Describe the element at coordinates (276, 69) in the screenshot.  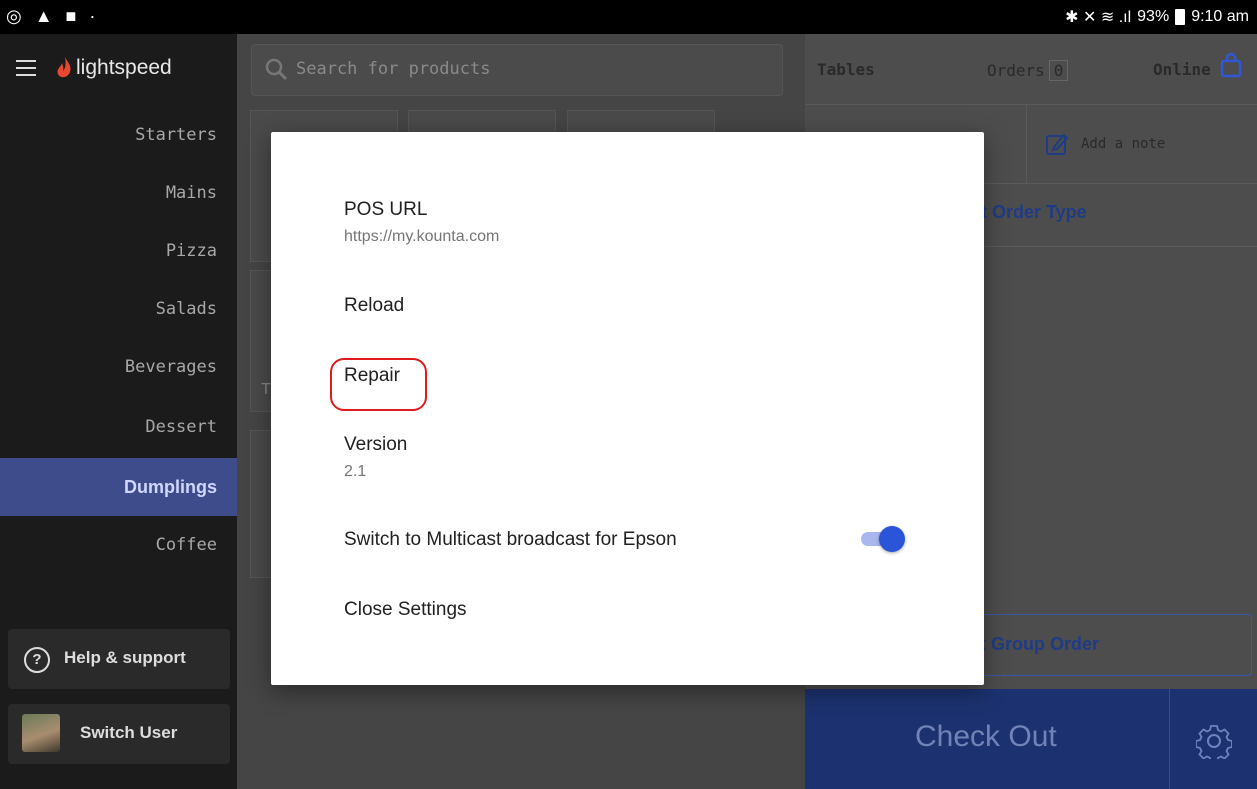
I see `search-icon` at that location.